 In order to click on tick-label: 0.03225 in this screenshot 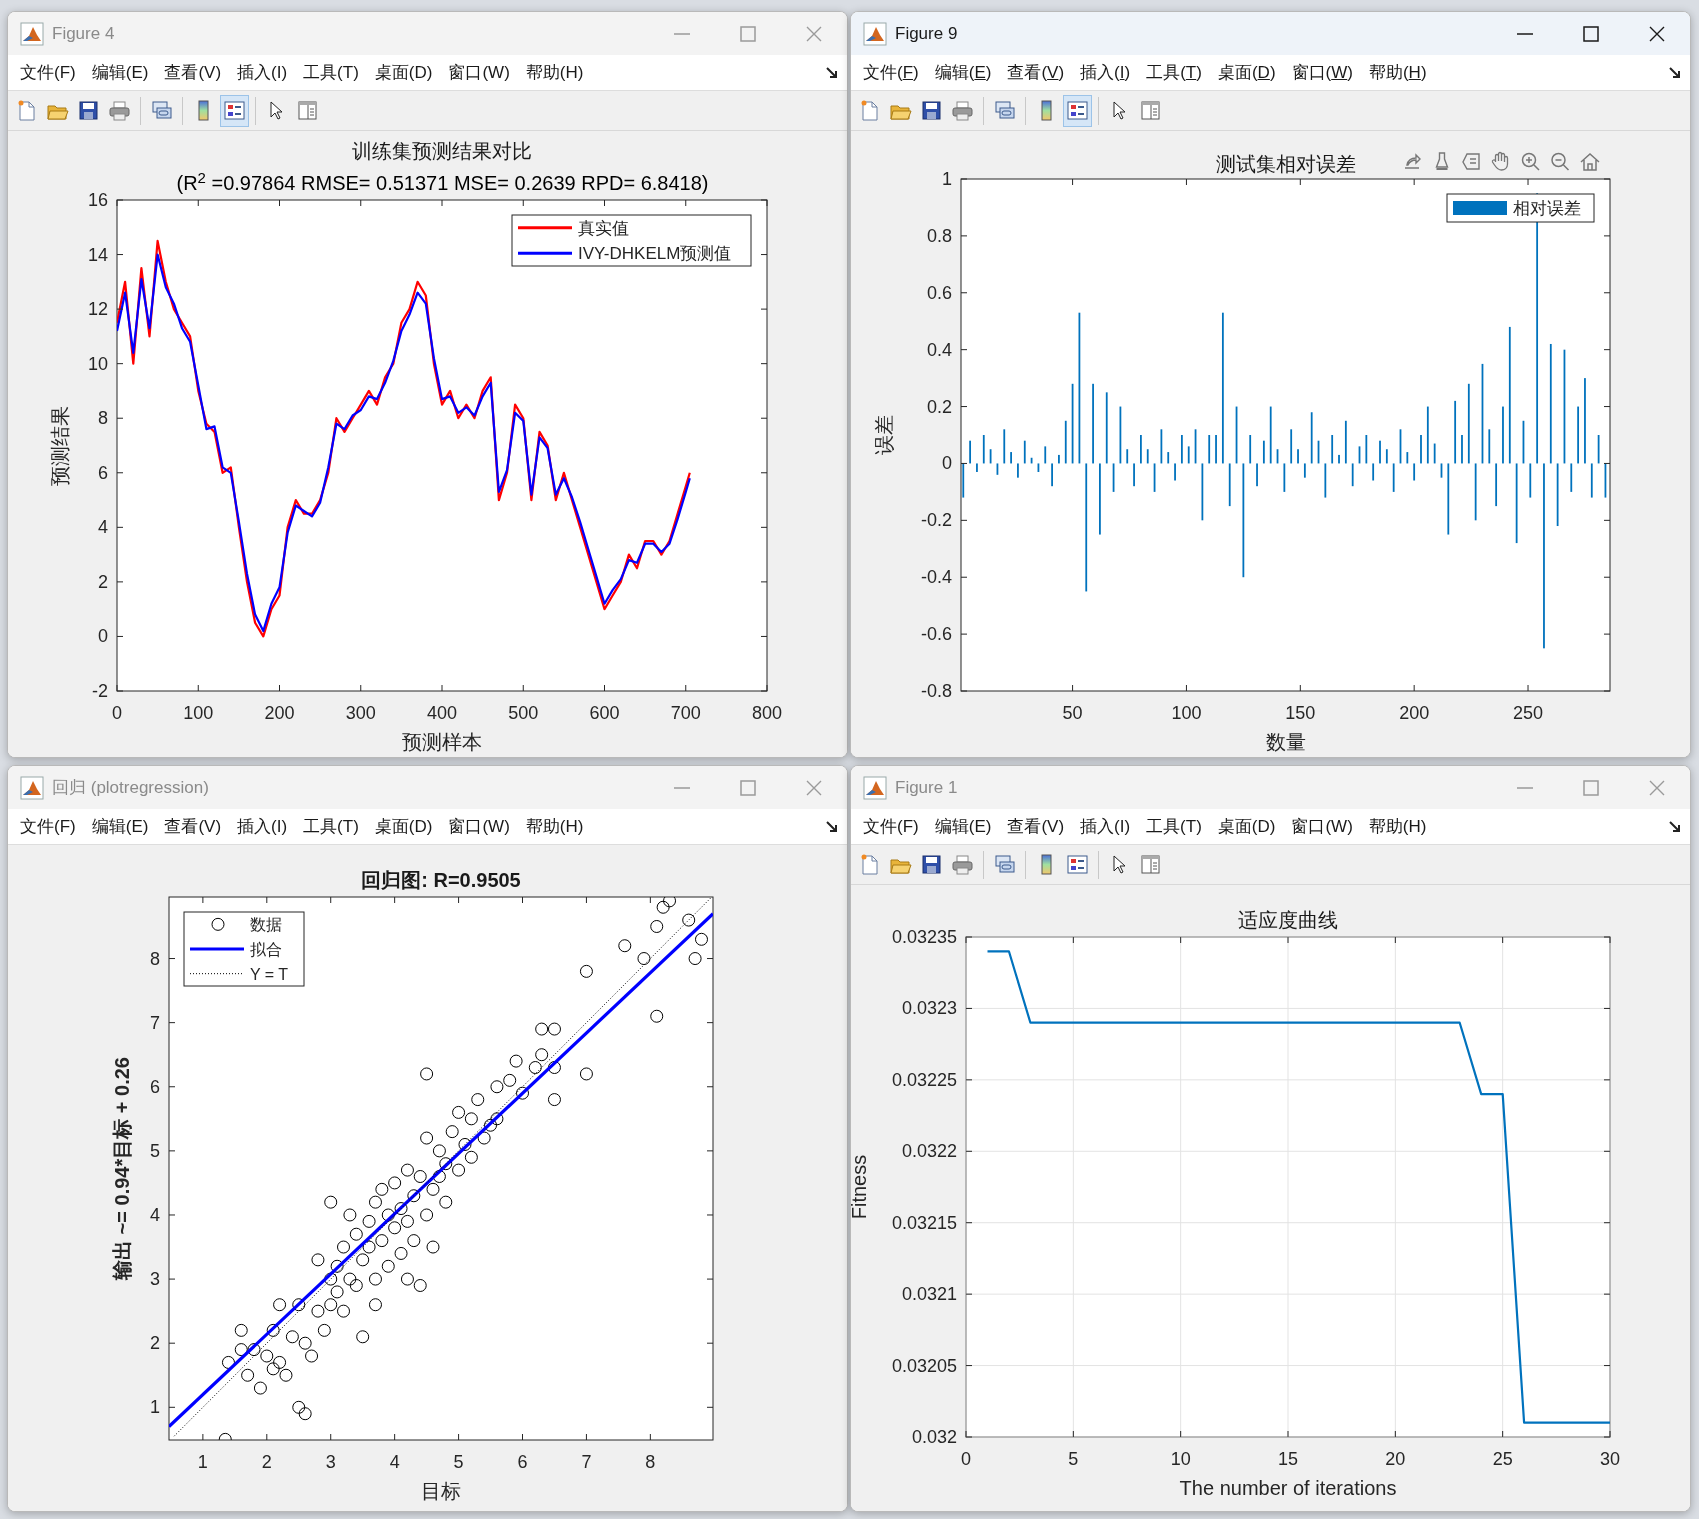, I will do `click(924, 1079)`.